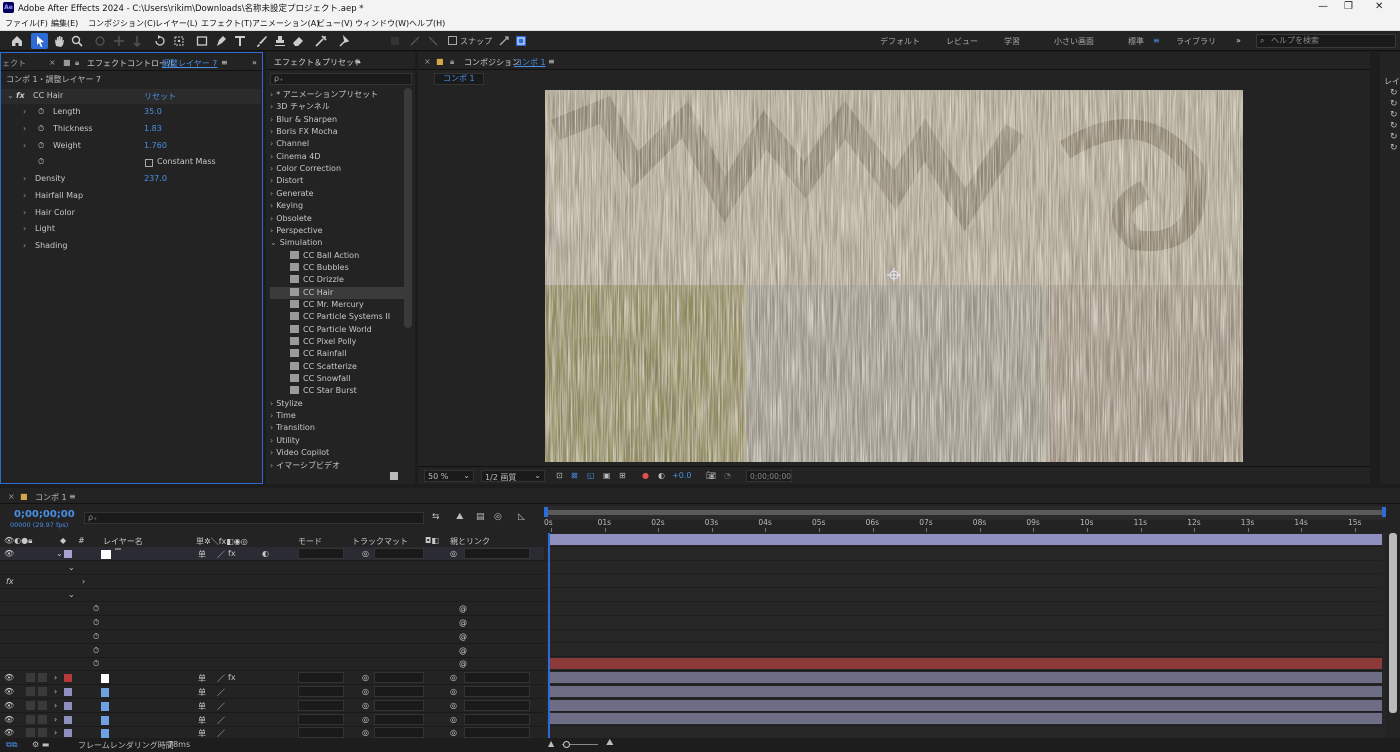  What do you see at coordinates (10, 95) in the screenshot?
I see `collapse-chevron-icon: ⌄` at bounding box center [10, 95].